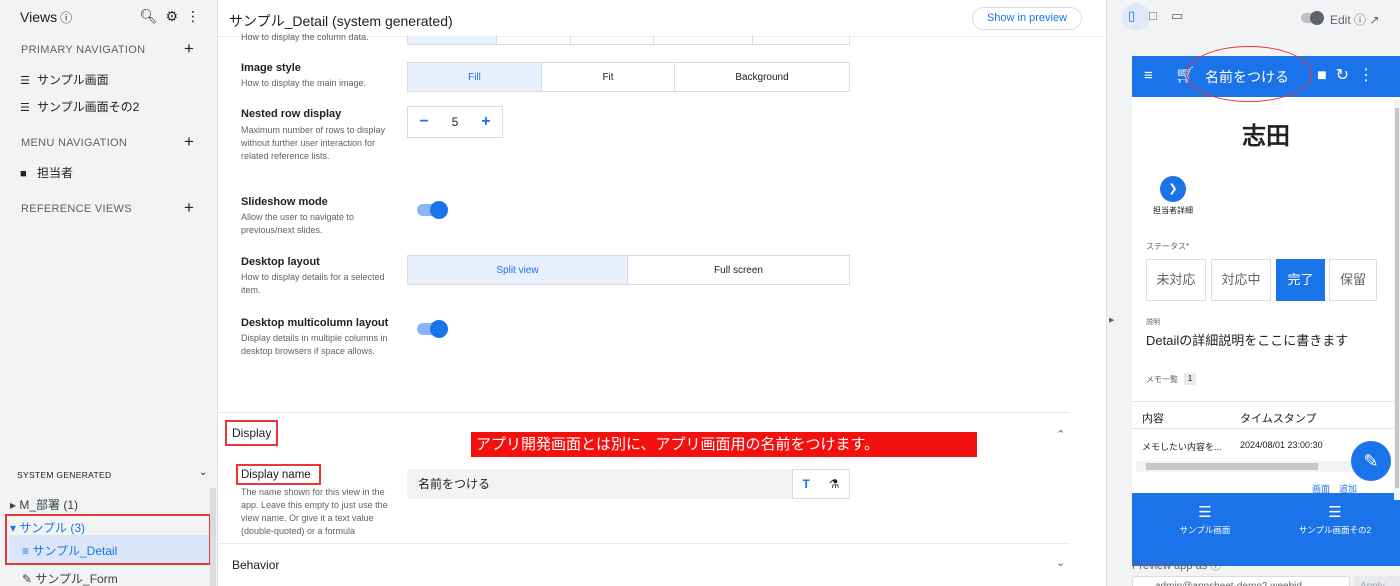 This screenshot has height=586, width=1400. Describe the element at coordinates (1371, 461) in the screenshot. I see `edit-fab-button: ✎` at that location.